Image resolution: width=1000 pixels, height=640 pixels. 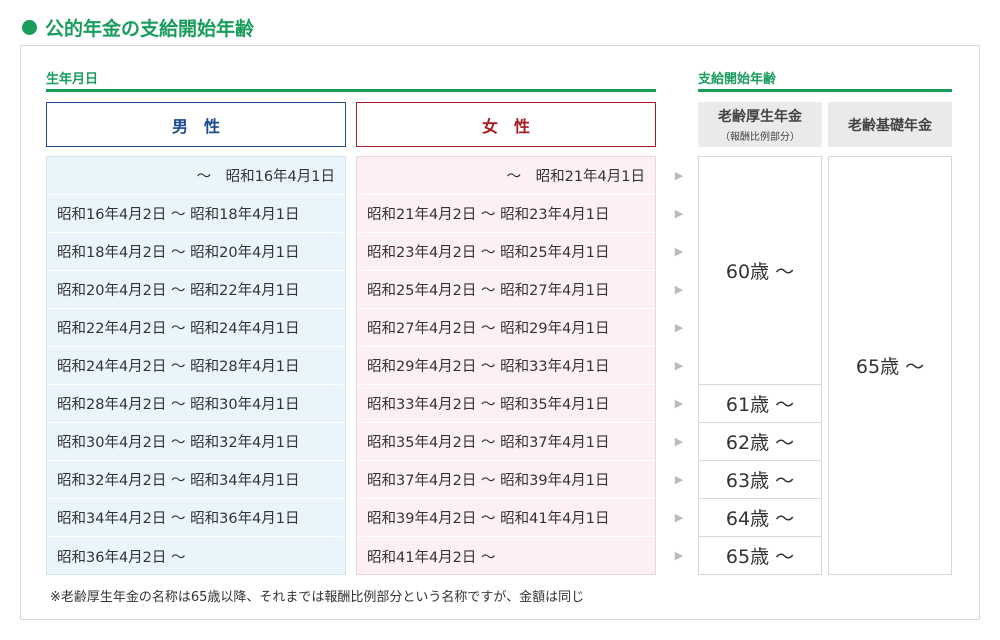 I want to click on male-row: 昭和24年4月2日 ～ 昭和28年4月1日, so click(x=196, y=366).